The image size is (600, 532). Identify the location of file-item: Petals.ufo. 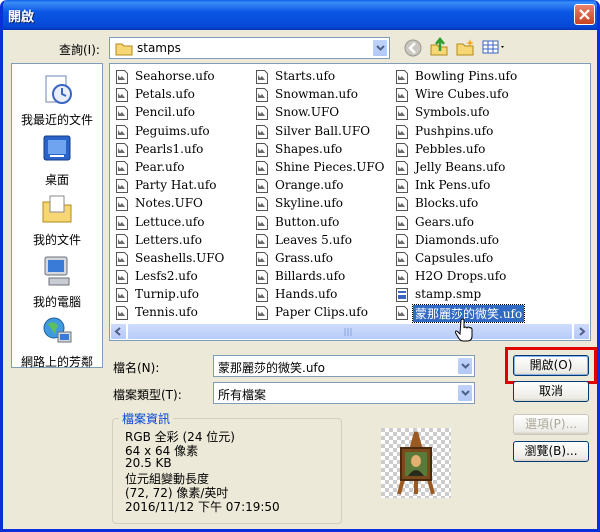
(182, 95).